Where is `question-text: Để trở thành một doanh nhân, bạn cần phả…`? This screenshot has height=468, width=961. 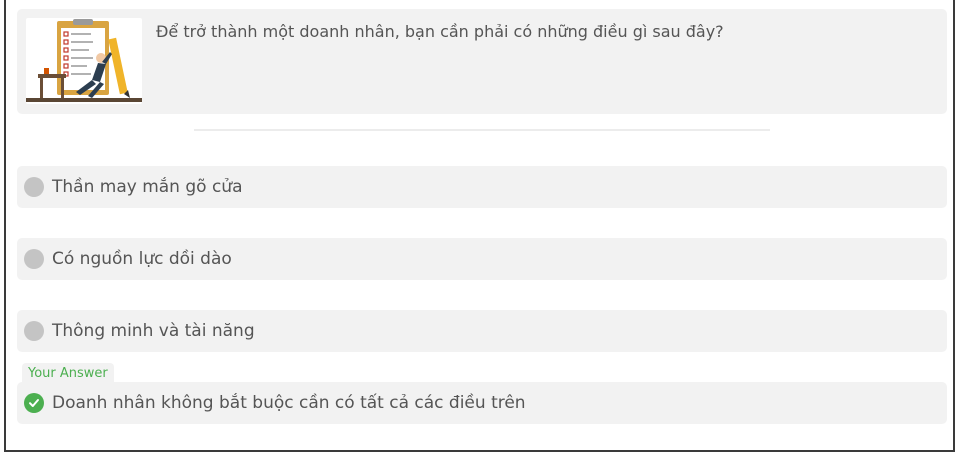 question-text: Để trở thành một doanh nhân, bạn cần phả… is located at coordinates (440, 31).